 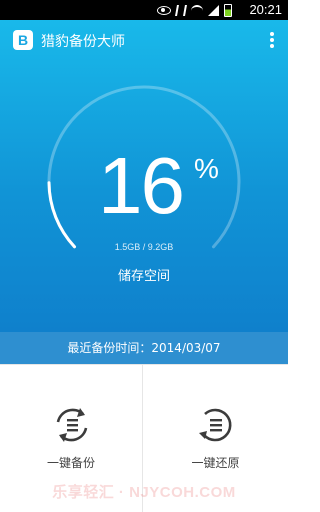 What do you see at coordinates (144, 247) in the screenshot?
I see `storage-detail: 1.5GB / 9.2GB` at bounding box center [144, 247].